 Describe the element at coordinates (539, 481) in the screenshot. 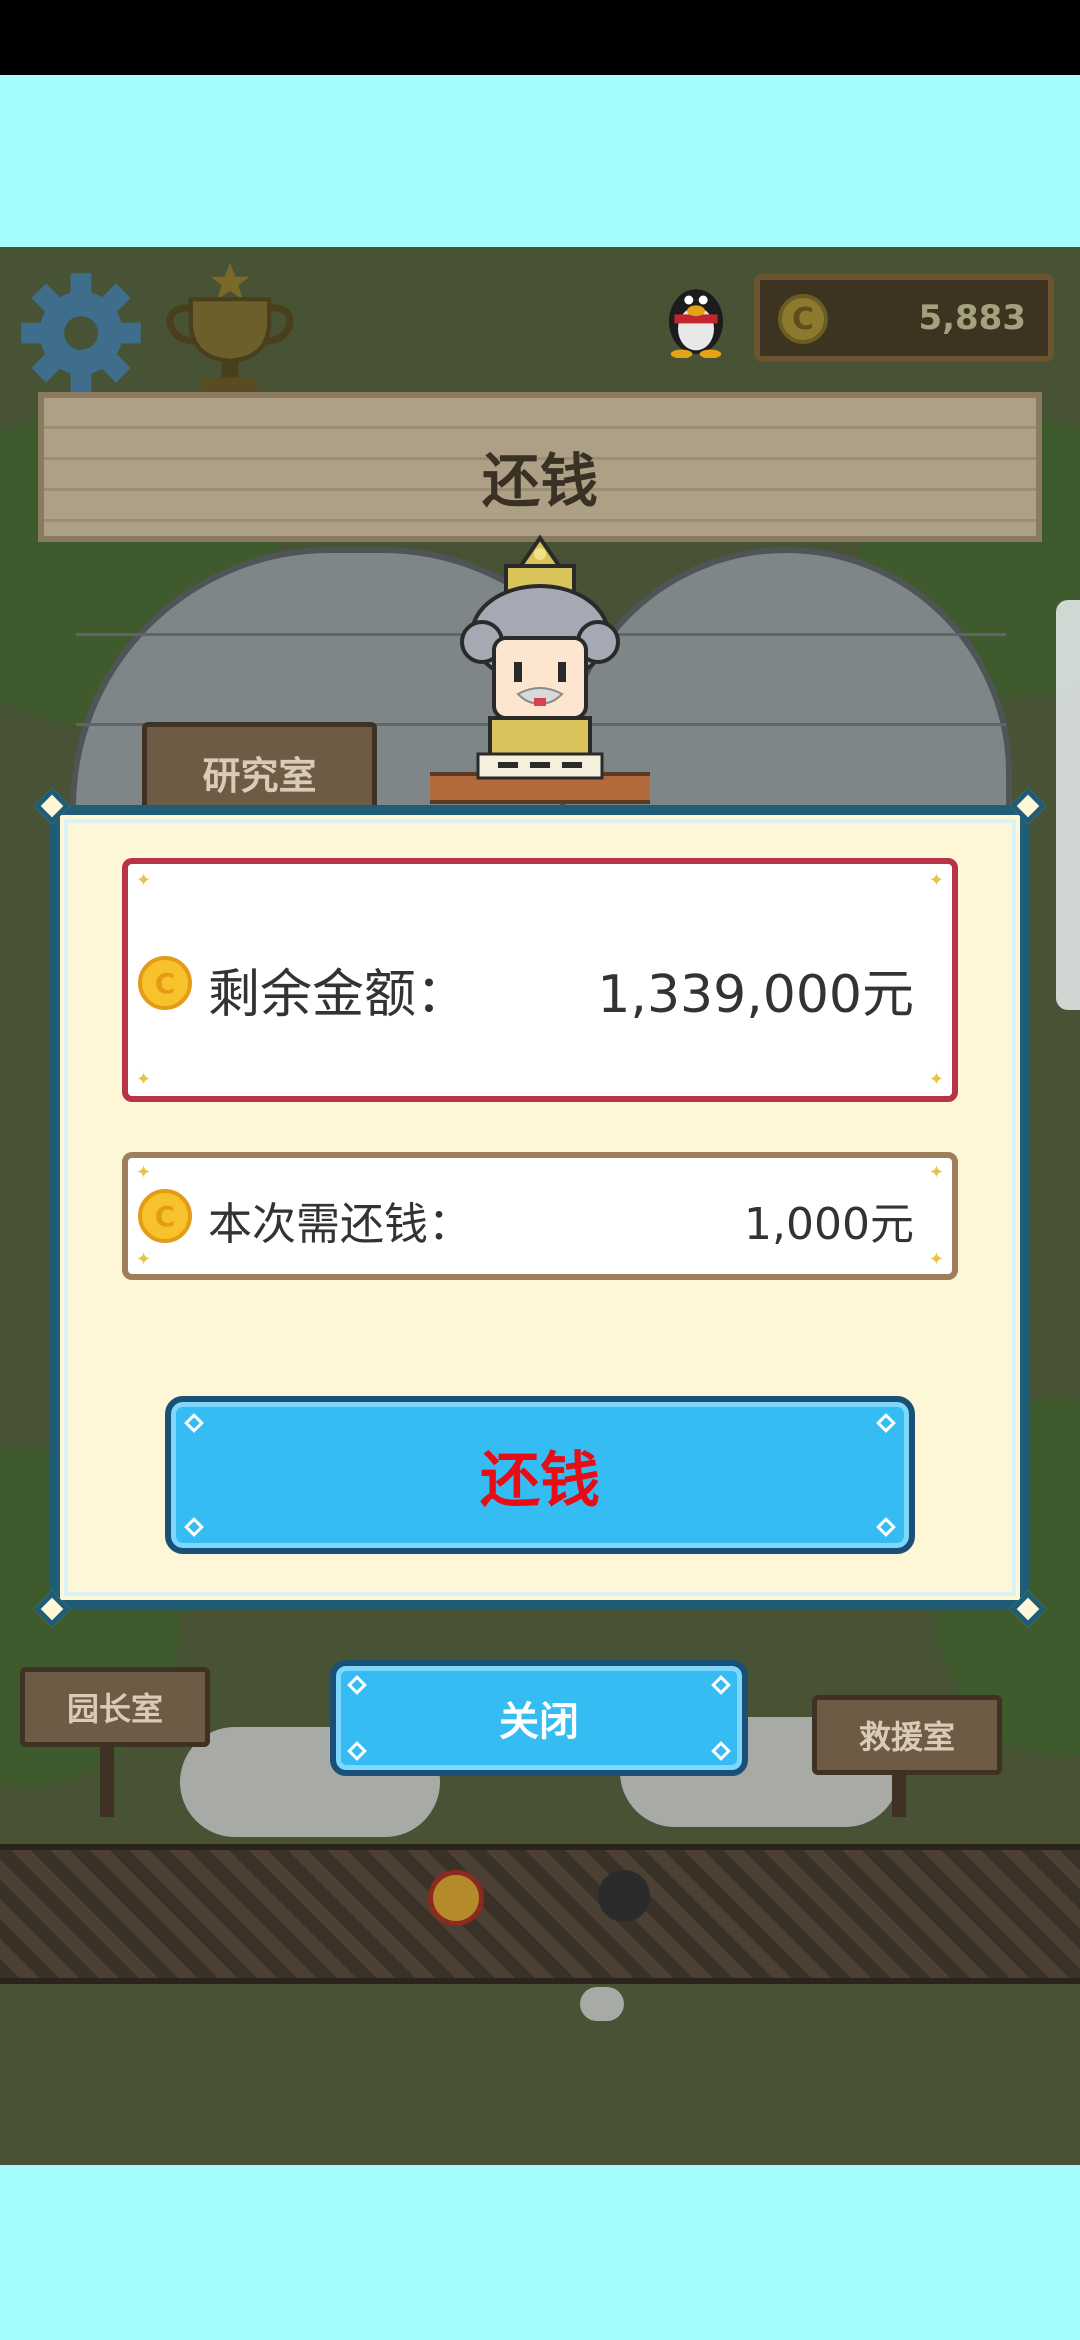

I see `page-title: 还钱` at that location.